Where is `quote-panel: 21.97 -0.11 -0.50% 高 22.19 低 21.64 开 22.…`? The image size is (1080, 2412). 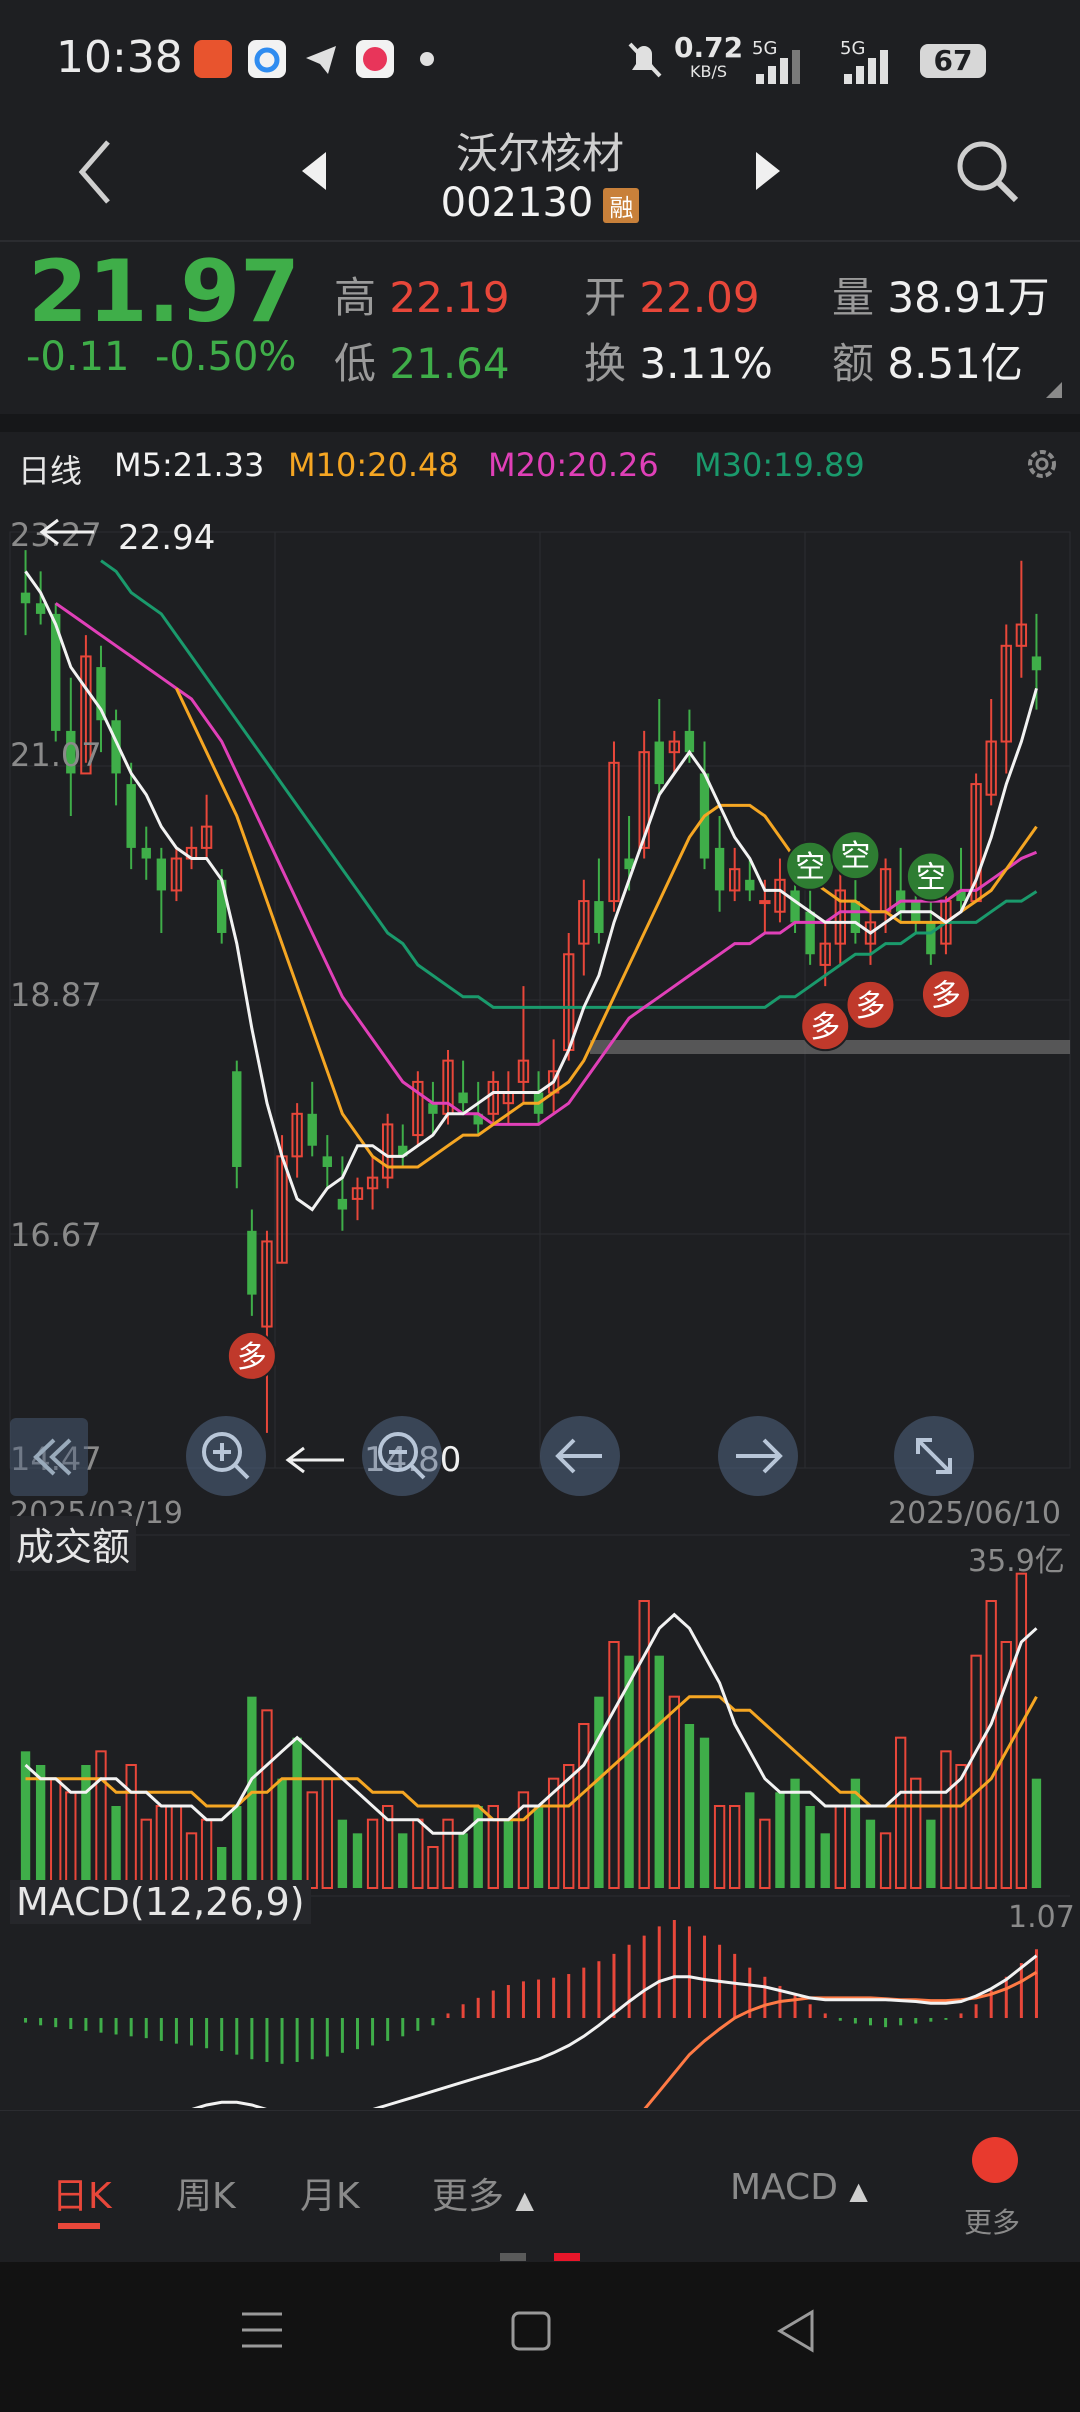 quote-panel: 21.97 -0.11 -0.50% 高 22.19 低 21.64 开 22.… is located at coordinates (540, 326).